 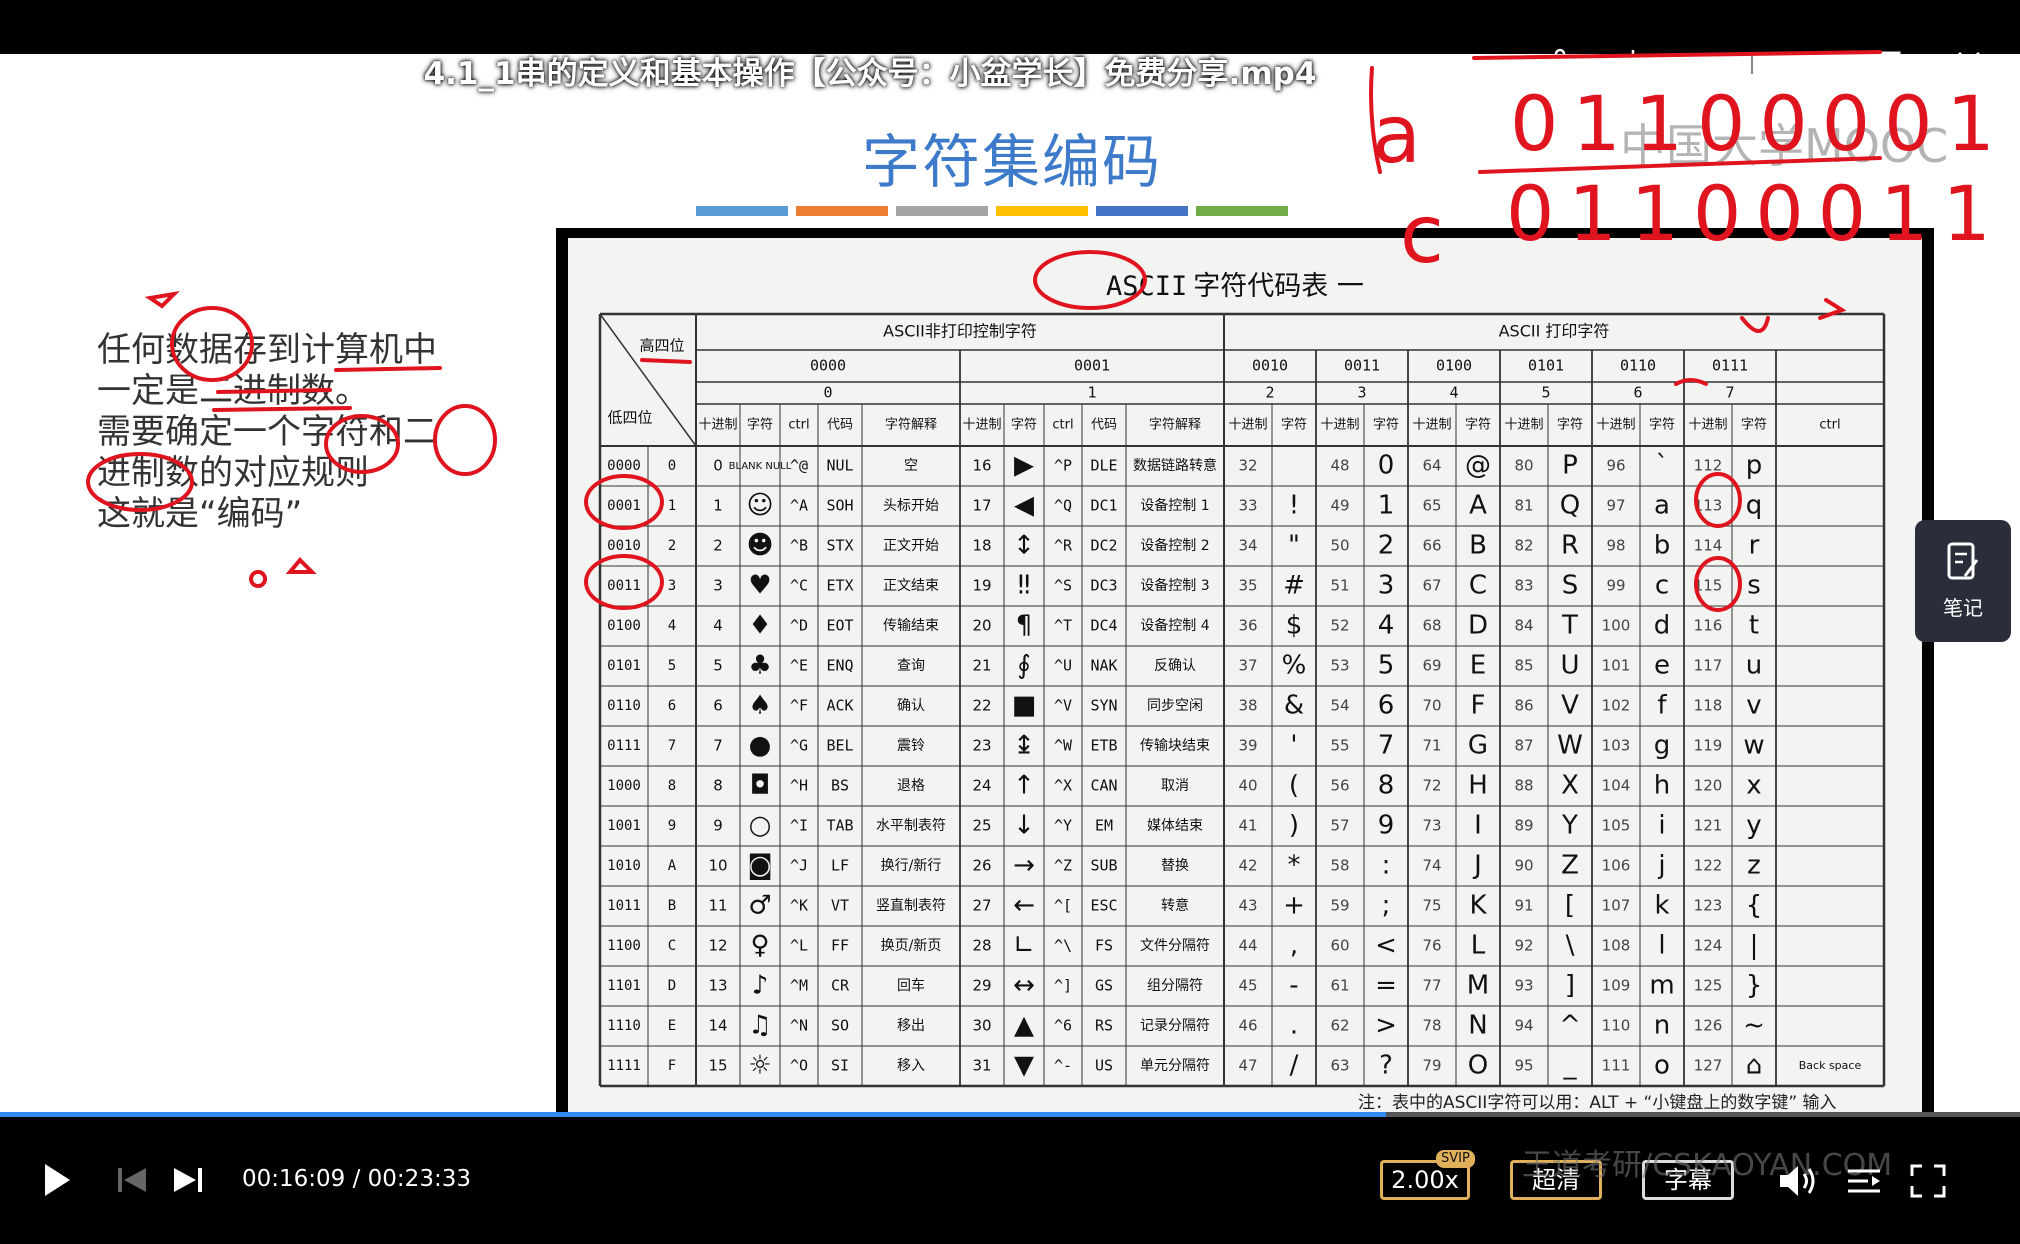 I want to click on progress-fill, so click(x=693, y=1114).